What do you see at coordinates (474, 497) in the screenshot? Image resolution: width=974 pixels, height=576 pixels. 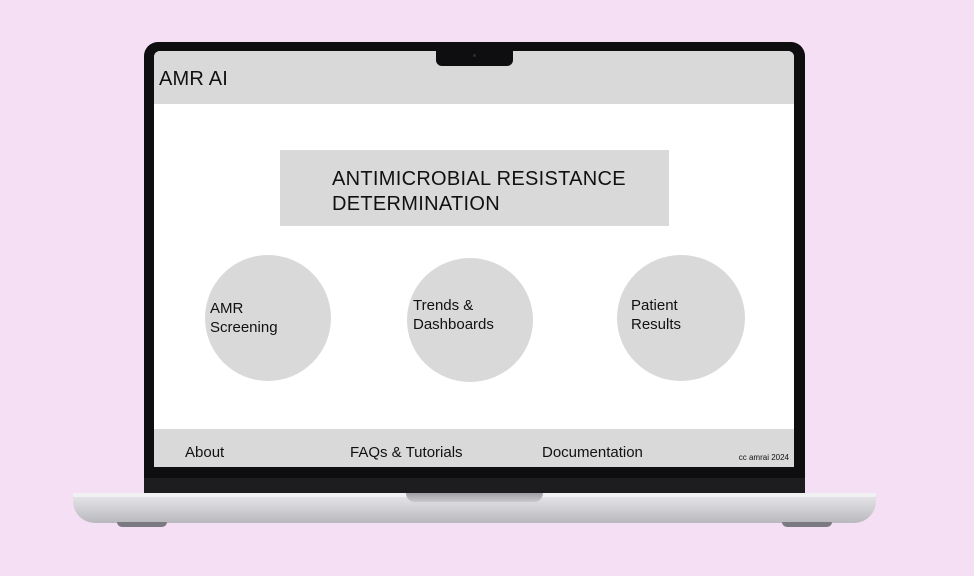 I see `laptop-lid-groove` at bounding box center [474, 497].